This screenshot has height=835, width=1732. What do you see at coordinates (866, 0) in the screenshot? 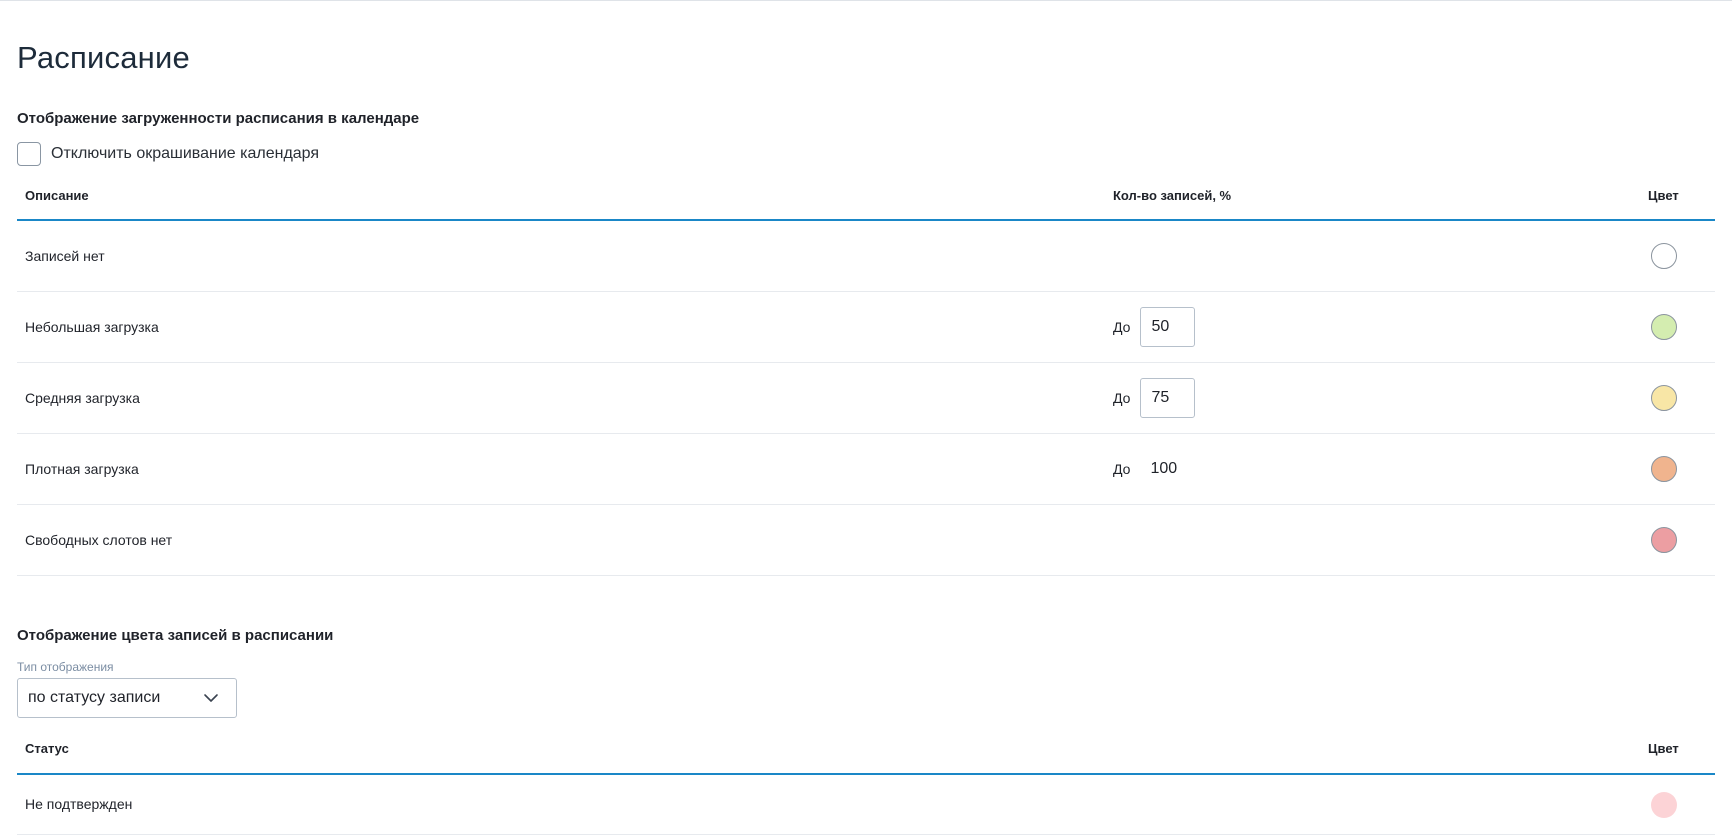
I see `top-divider` at bounding box center [866, 0].